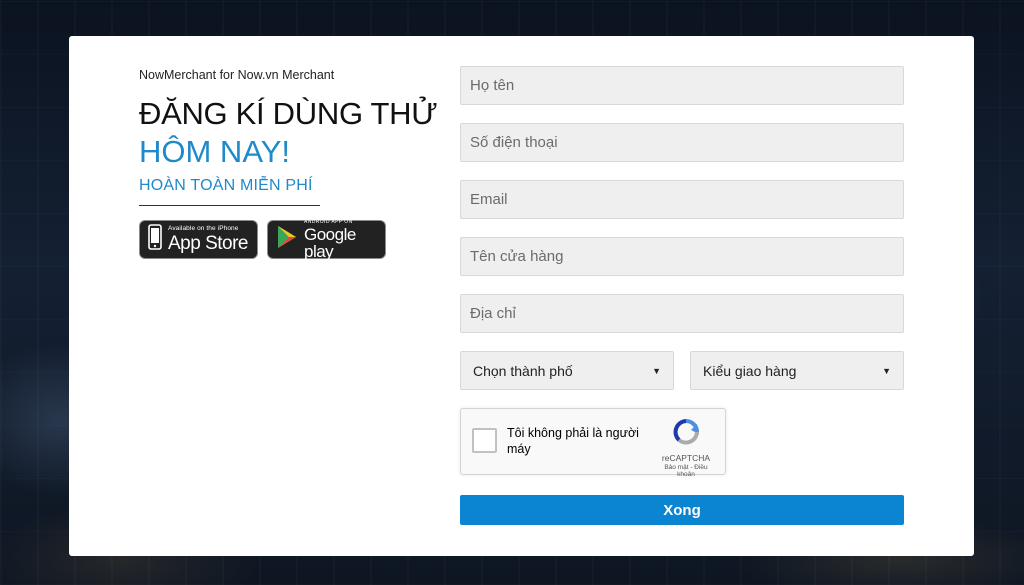 This screenshot has width=1024, height=585. Describe the element at coordinates (287, 239) in the screenshot. I see `google-play-icon` at that location.